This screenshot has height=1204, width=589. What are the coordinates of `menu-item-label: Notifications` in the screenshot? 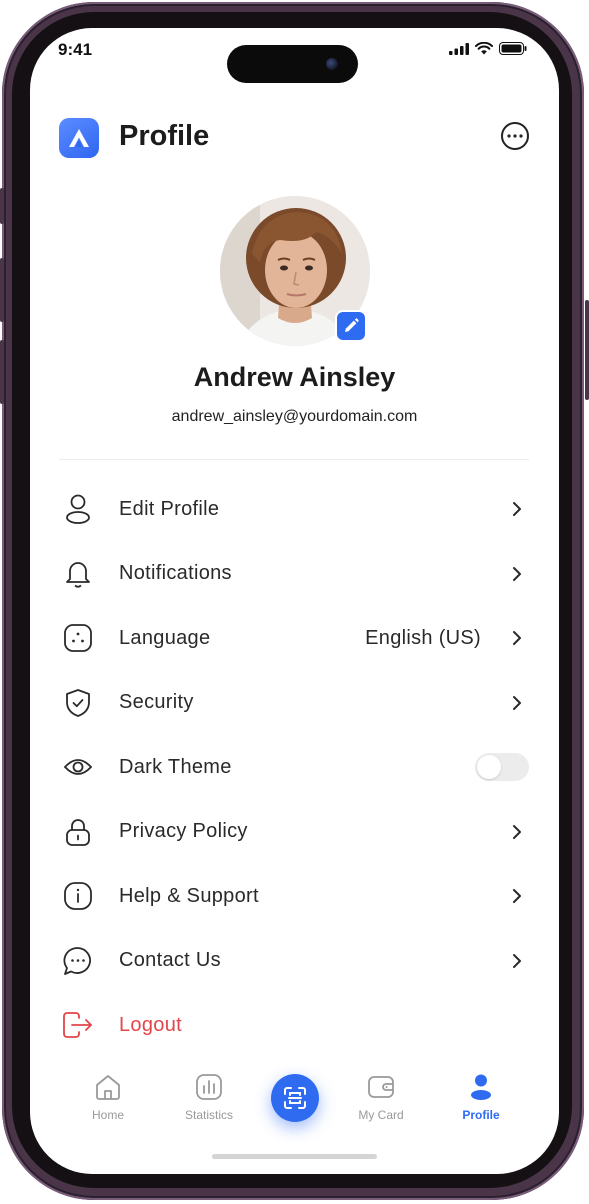 It's located at (175, 573).